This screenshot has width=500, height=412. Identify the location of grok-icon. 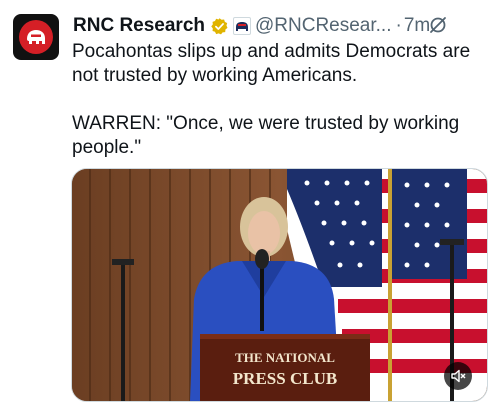
(438, 27).